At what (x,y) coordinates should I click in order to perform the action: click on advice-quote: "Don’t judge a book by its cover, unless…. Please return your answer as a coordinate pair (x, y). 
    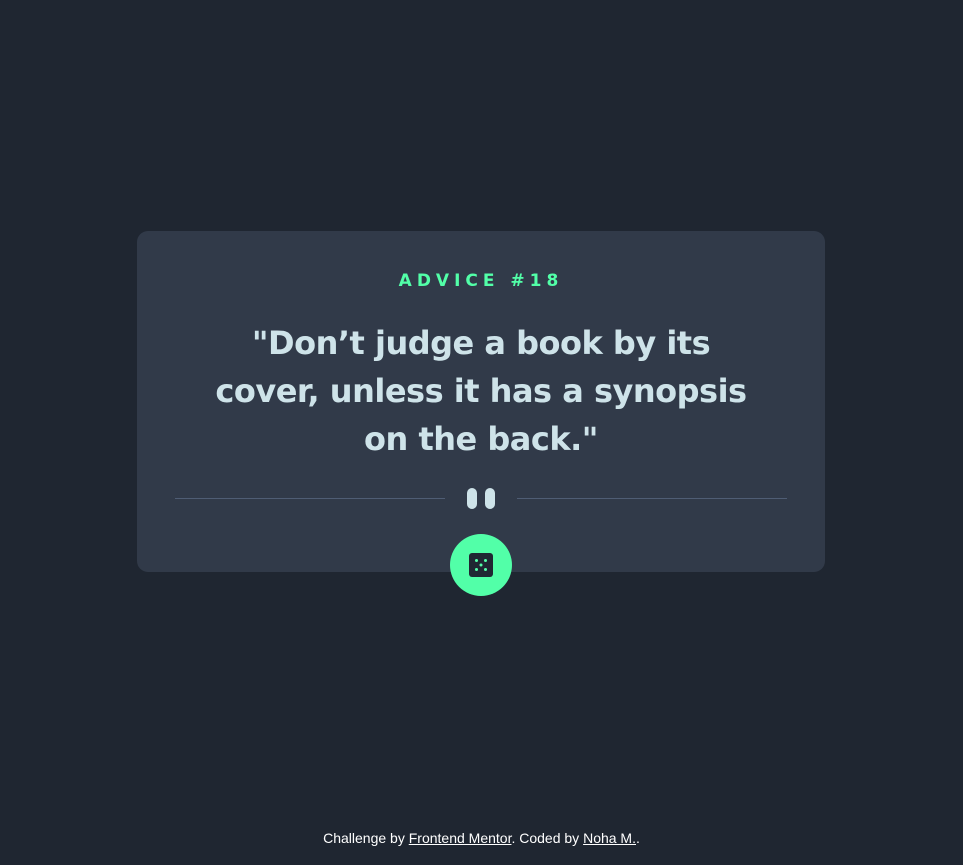
    Looking at the image, I should click on (481, 391).